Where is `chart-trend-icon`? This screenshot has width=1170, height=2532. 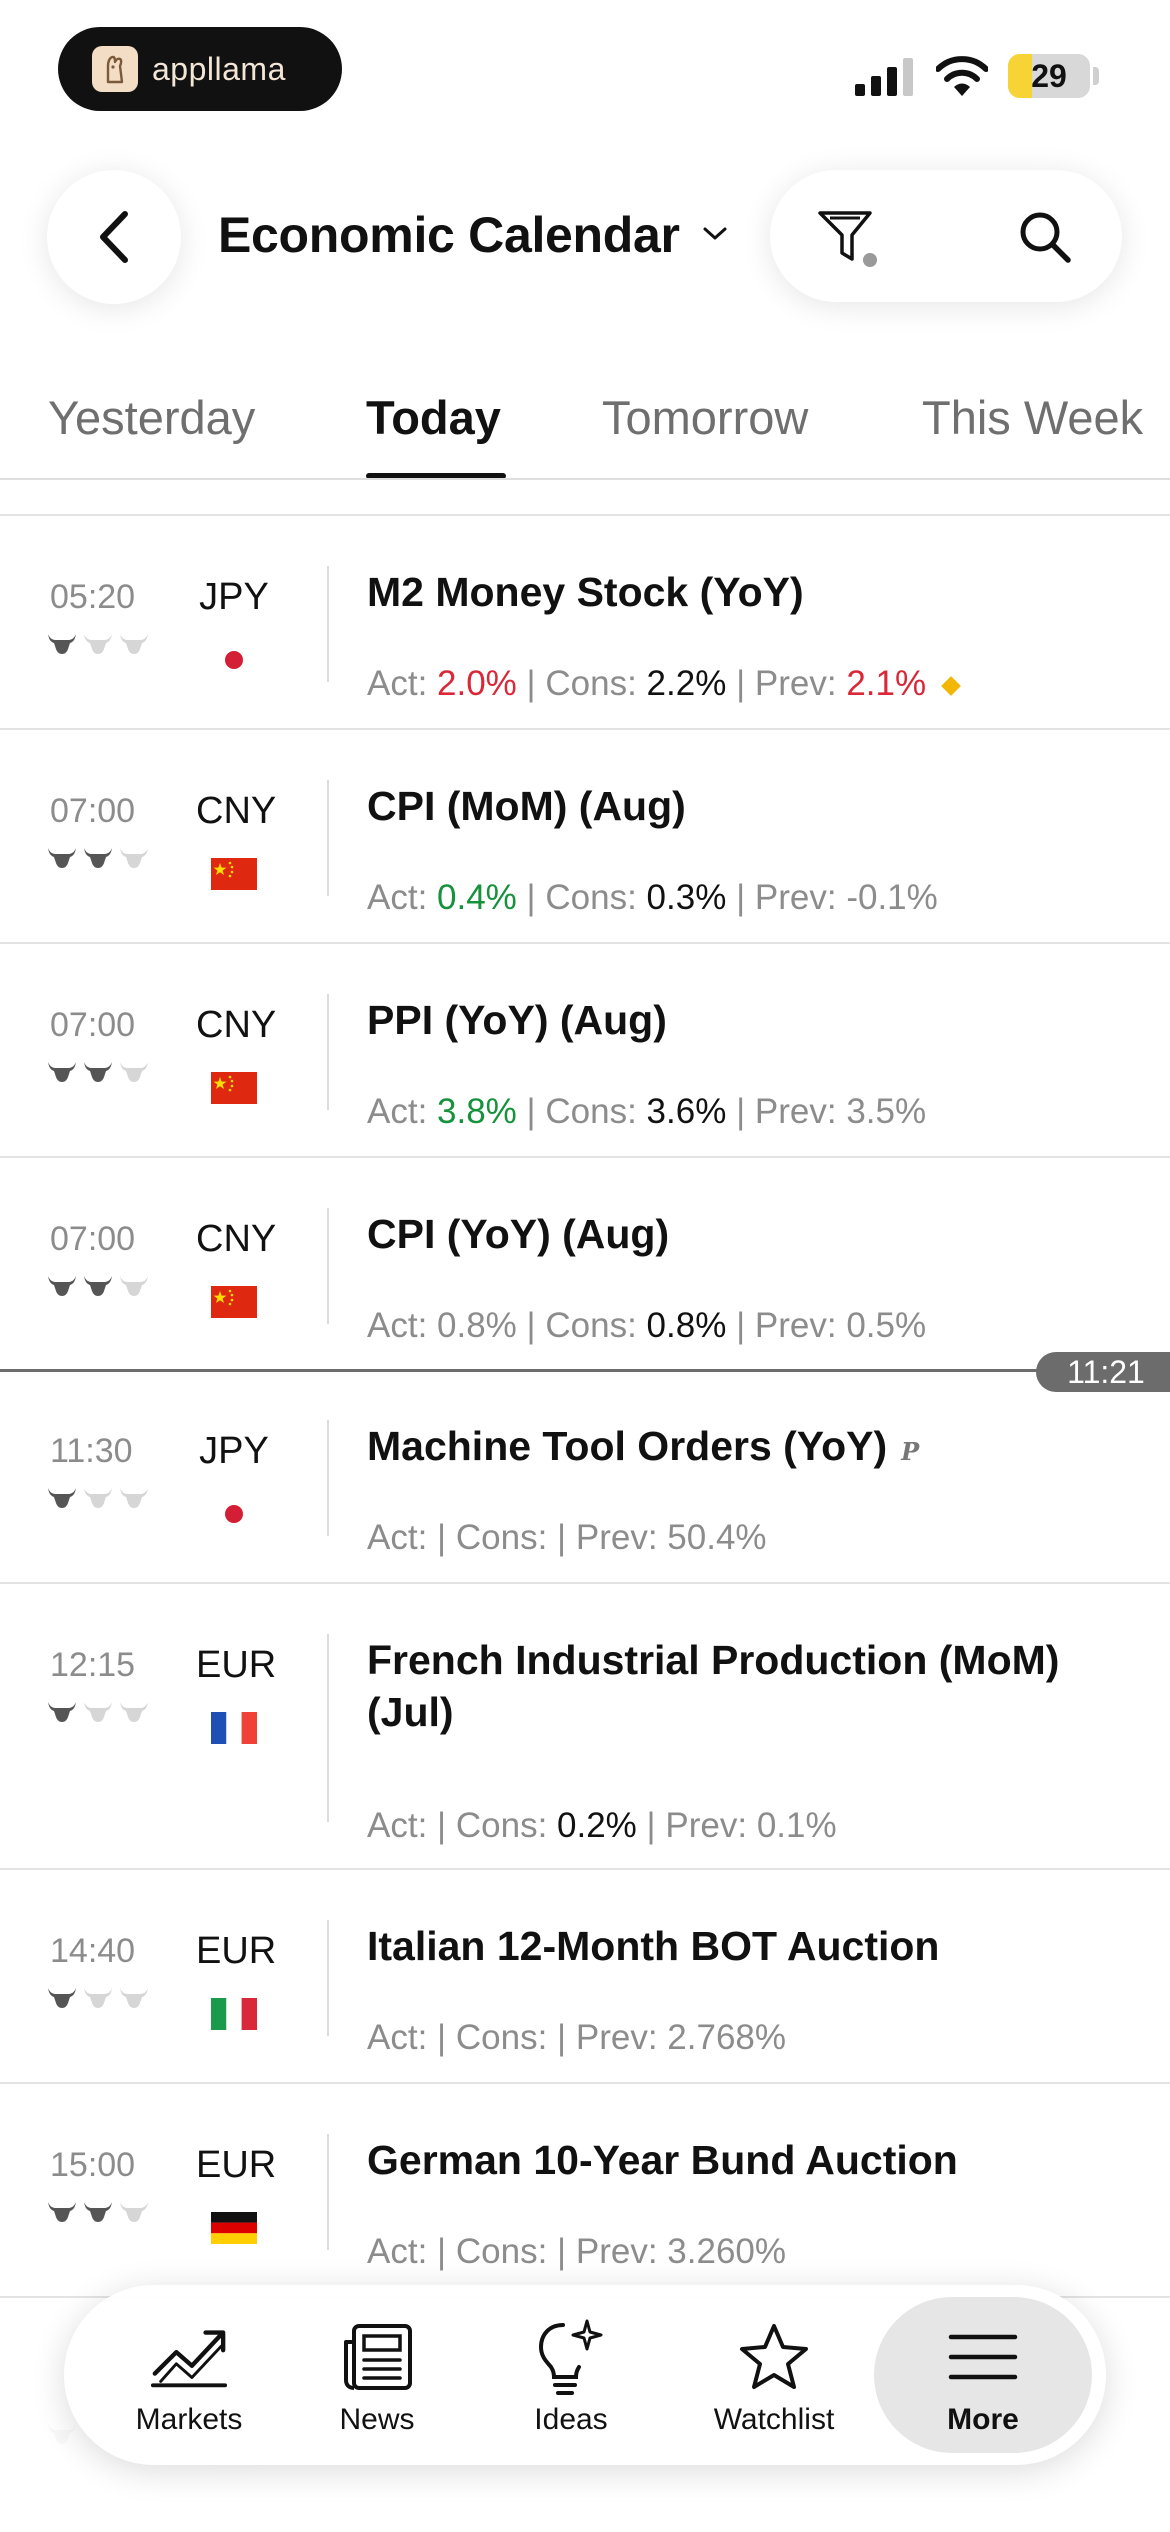 chart-trend-icon is located at coordinates (189, 2357).